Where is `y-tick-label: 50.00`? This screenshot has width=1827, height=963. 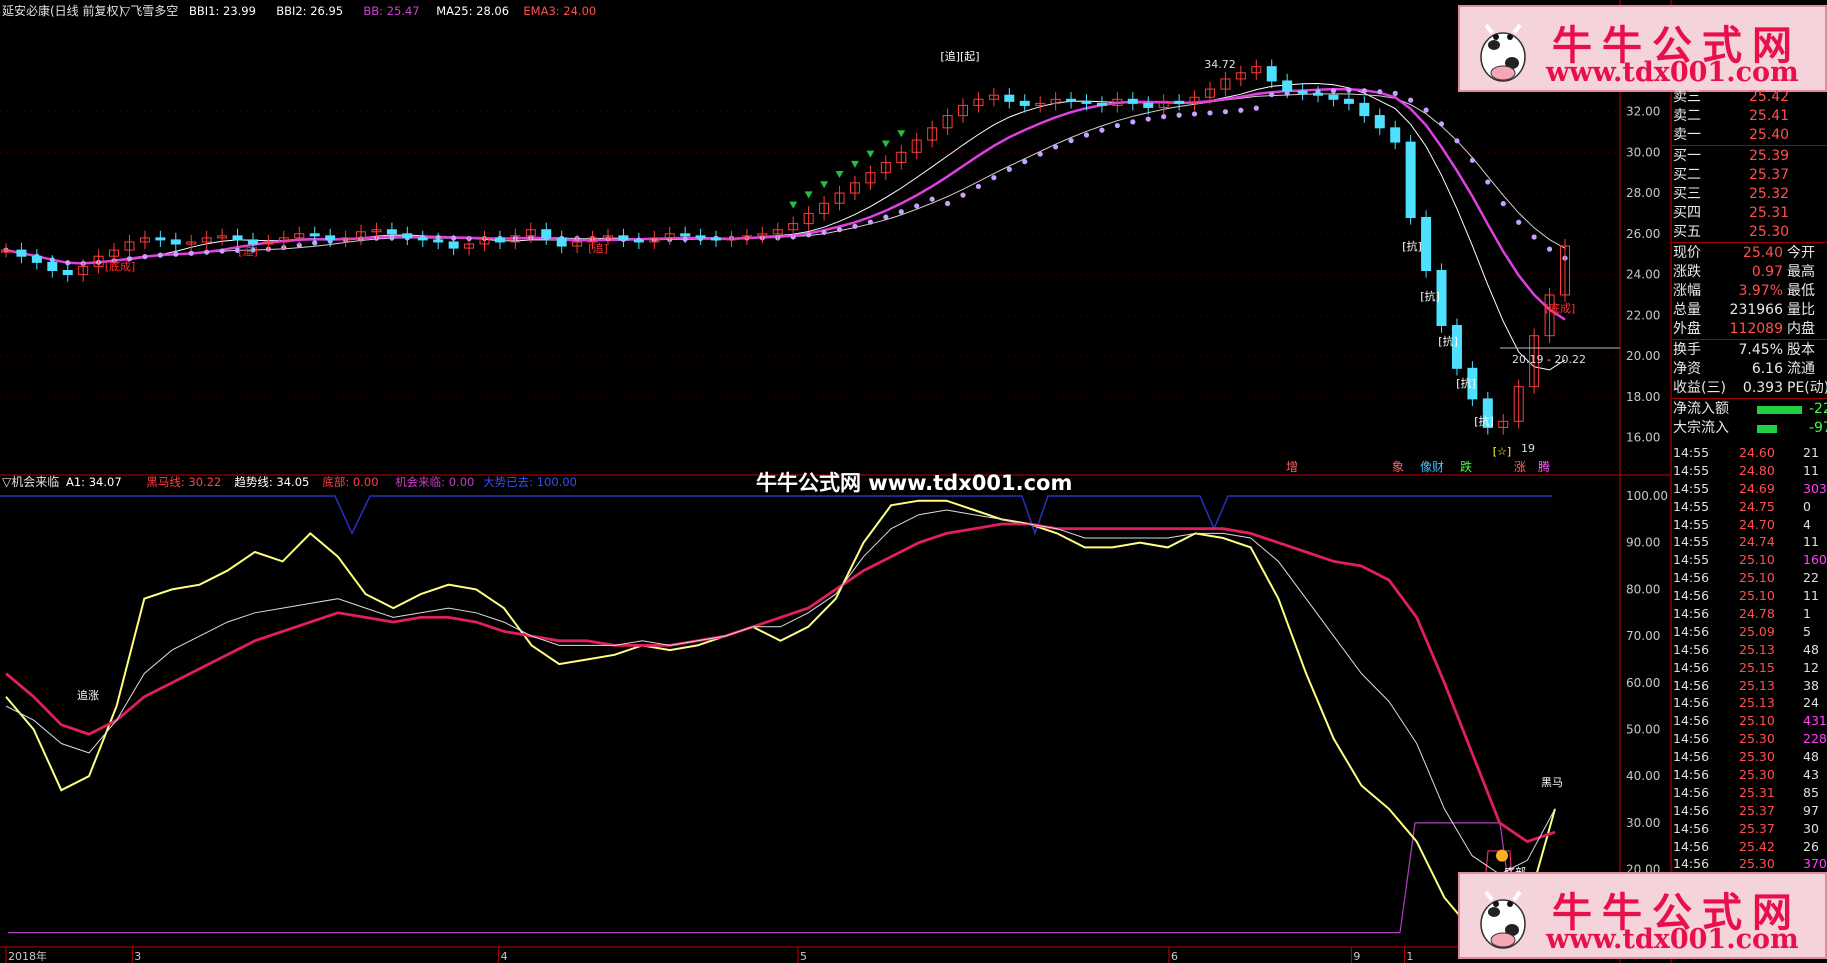 y-tick-label: 50.00 is located at coordinates (1643, 730).